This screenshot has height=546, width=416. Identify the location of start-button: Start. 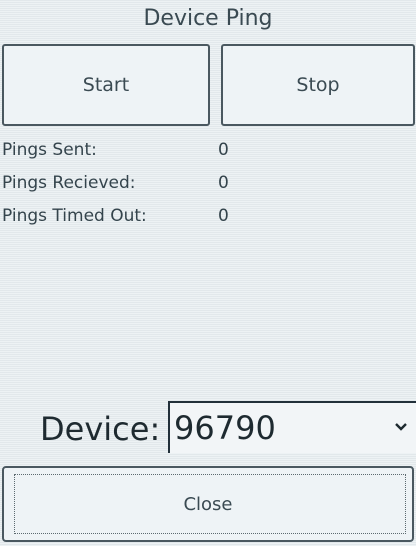
(106, 85).